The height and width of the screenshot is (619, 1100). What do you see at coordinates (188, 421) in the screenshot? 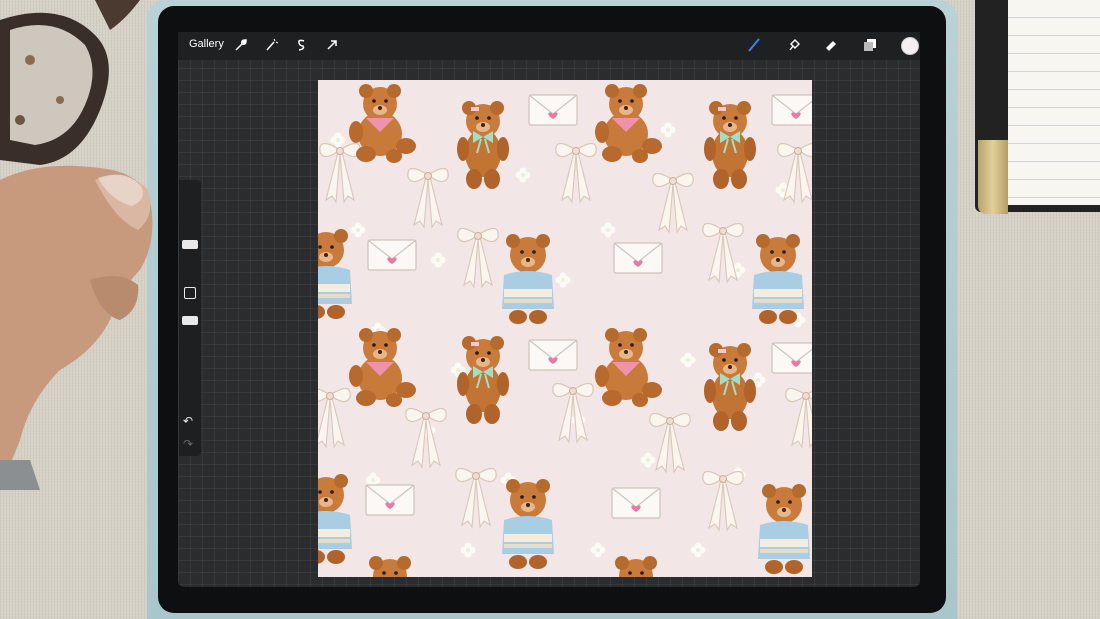
I see `undo-button: ↶` at bounding box center [188, 421].